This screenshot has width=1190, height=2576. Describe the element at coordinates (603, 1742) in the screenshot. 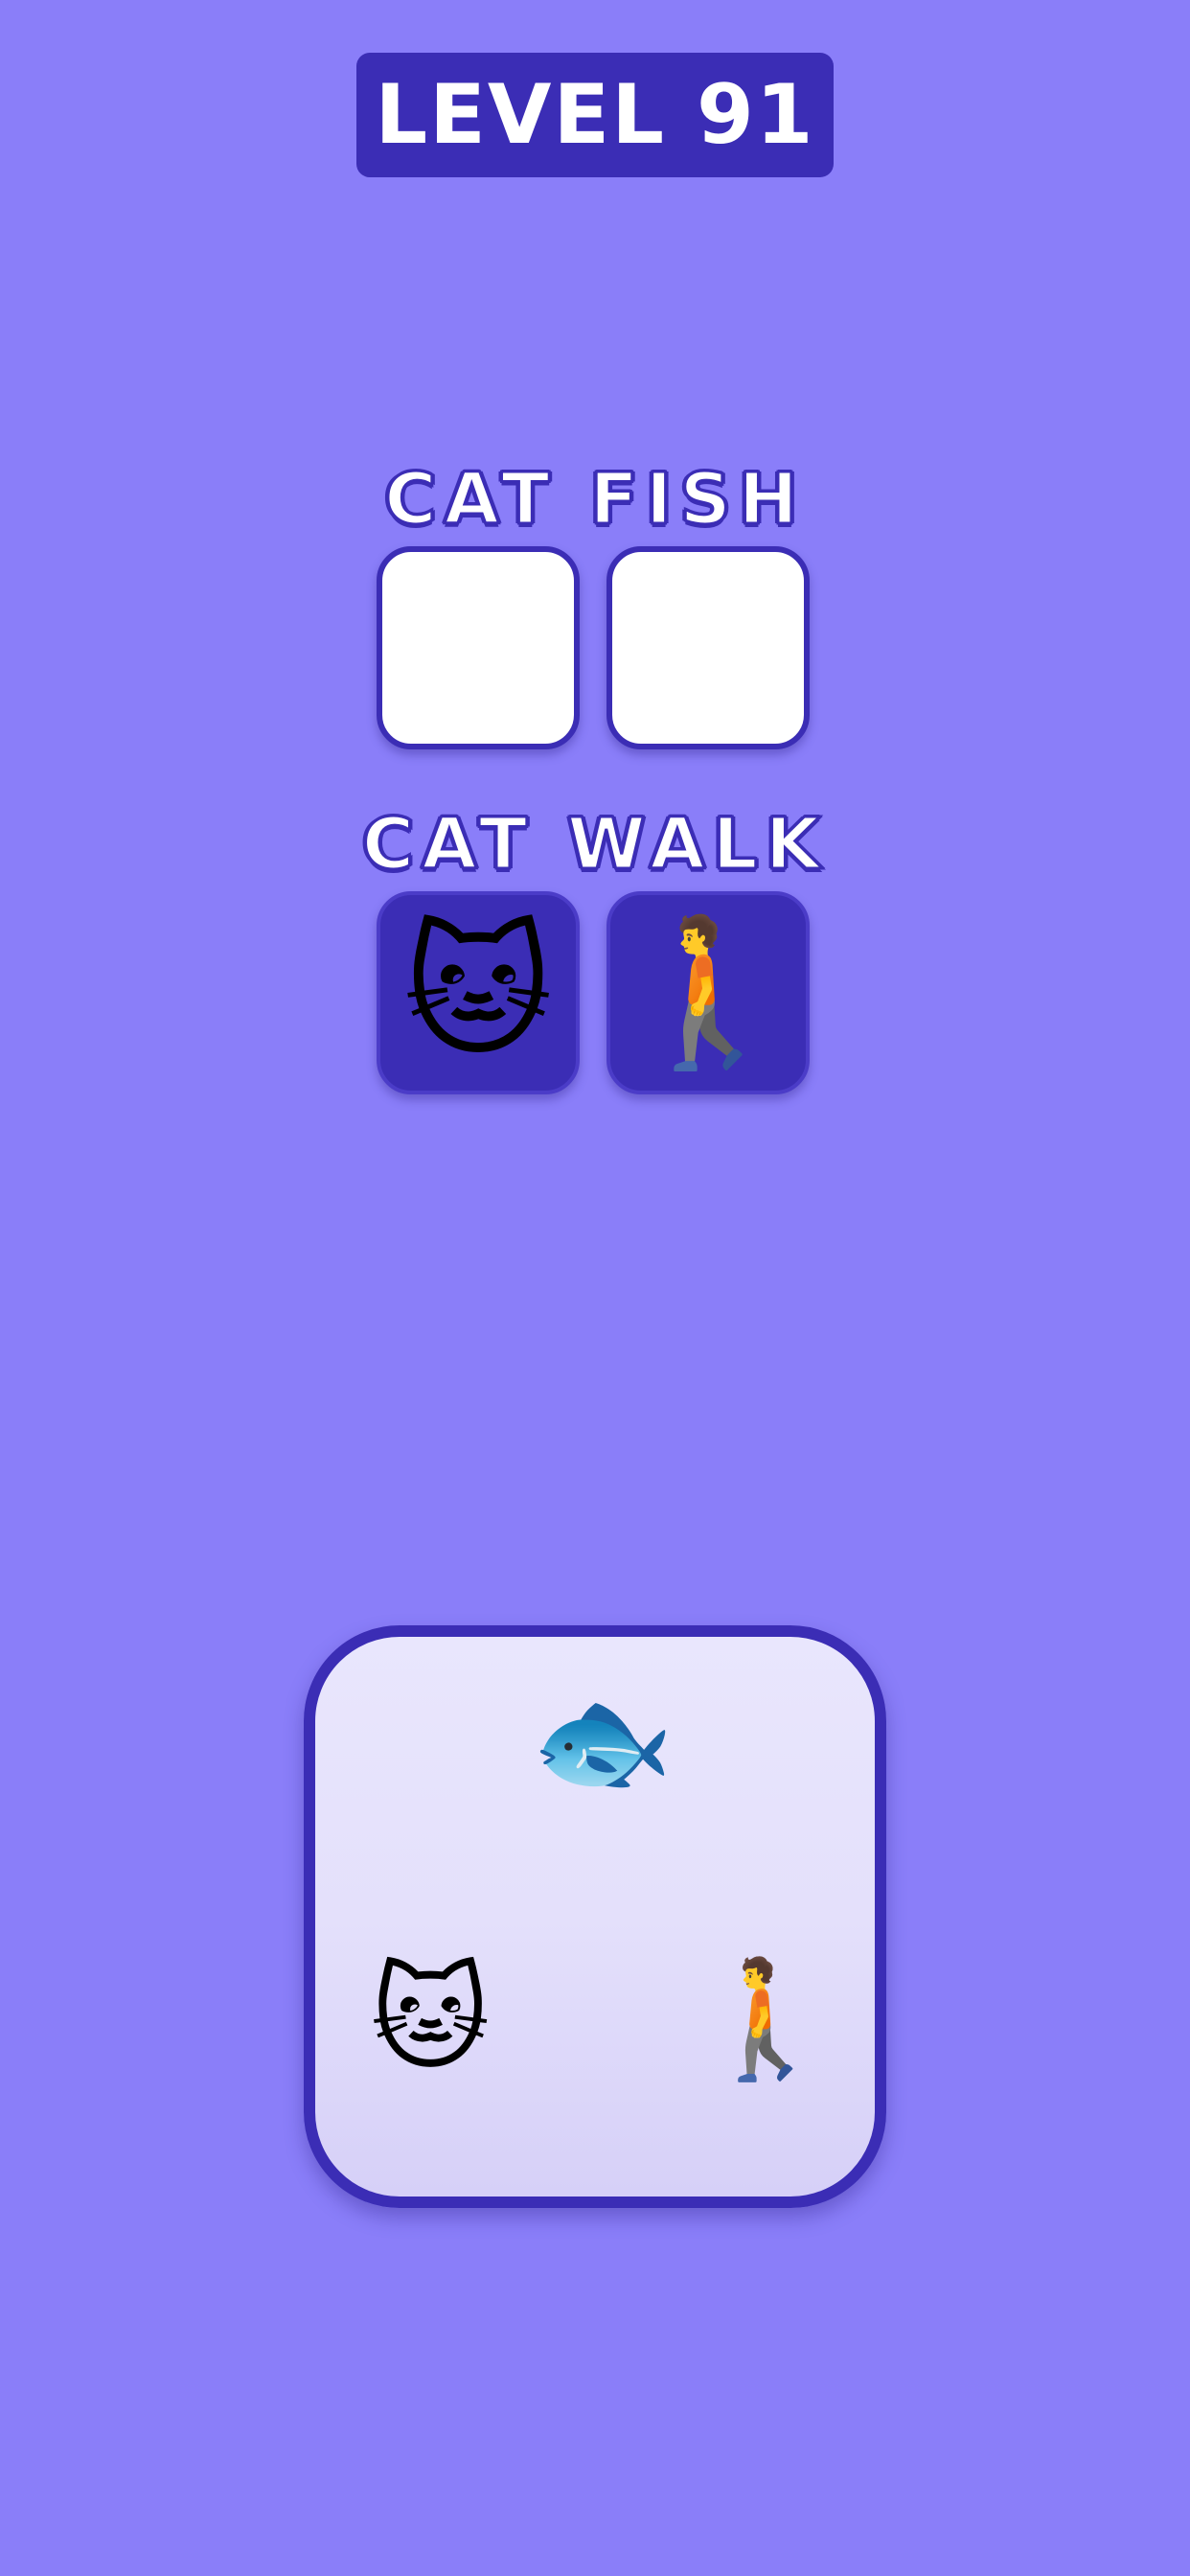

I see `fish-icon: 🐟` at that location.